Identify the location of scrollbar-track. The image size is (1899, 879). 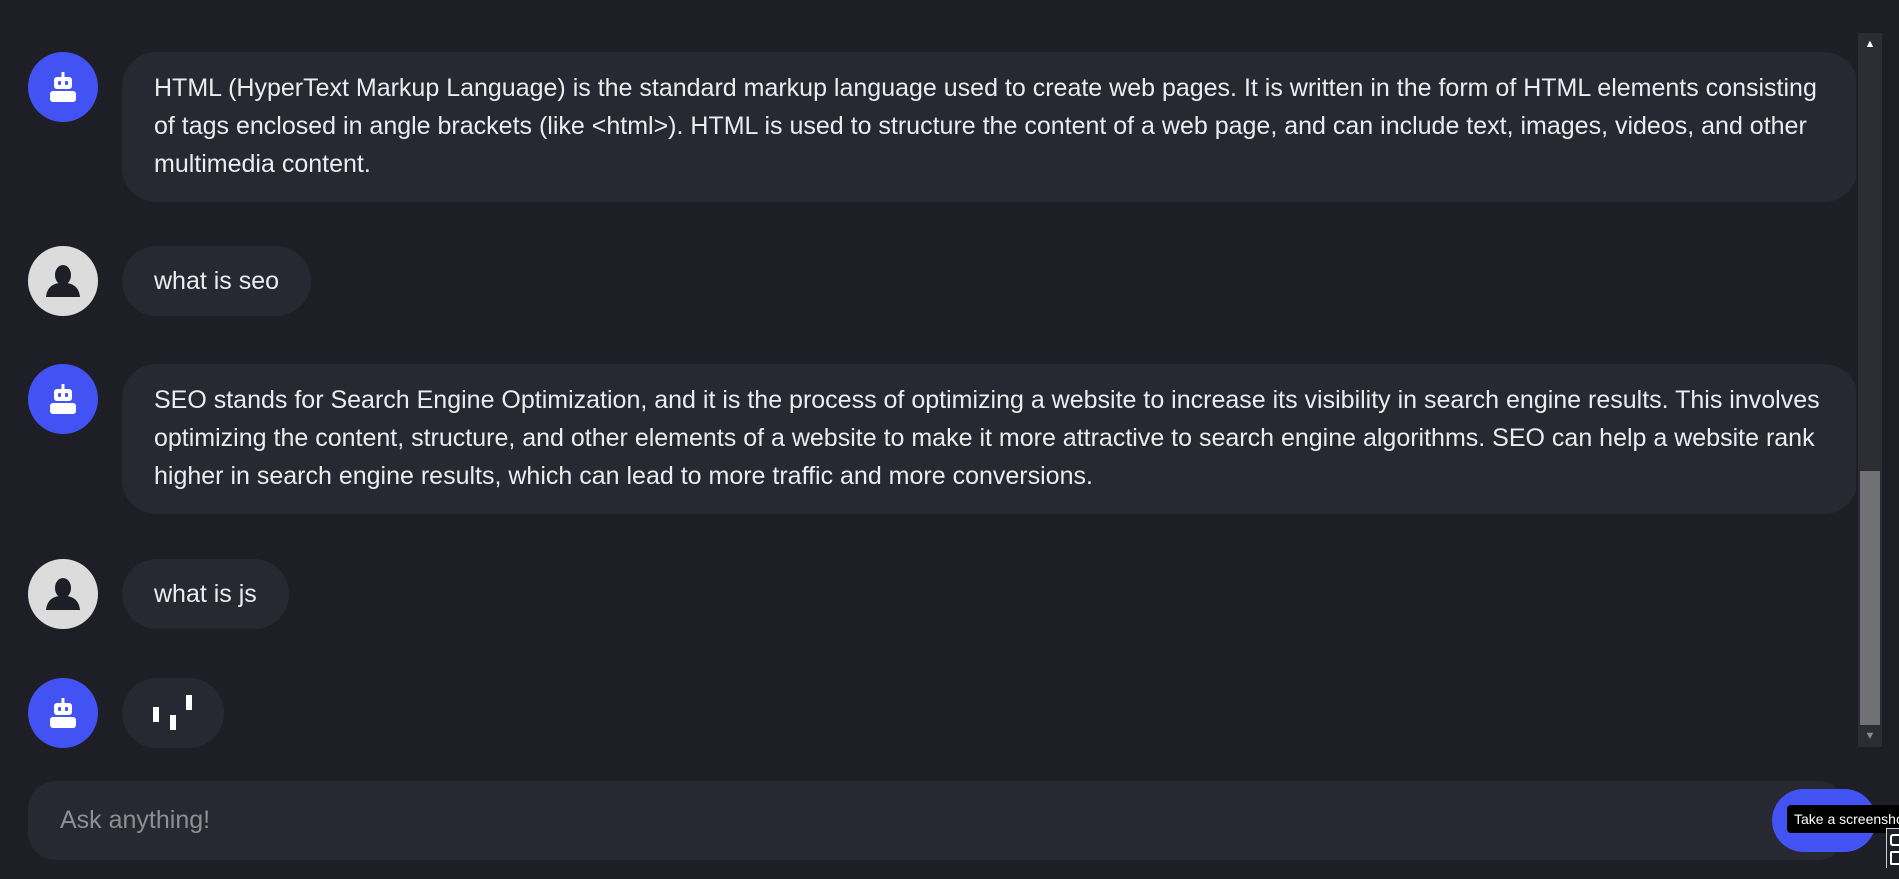
(1870, 390).